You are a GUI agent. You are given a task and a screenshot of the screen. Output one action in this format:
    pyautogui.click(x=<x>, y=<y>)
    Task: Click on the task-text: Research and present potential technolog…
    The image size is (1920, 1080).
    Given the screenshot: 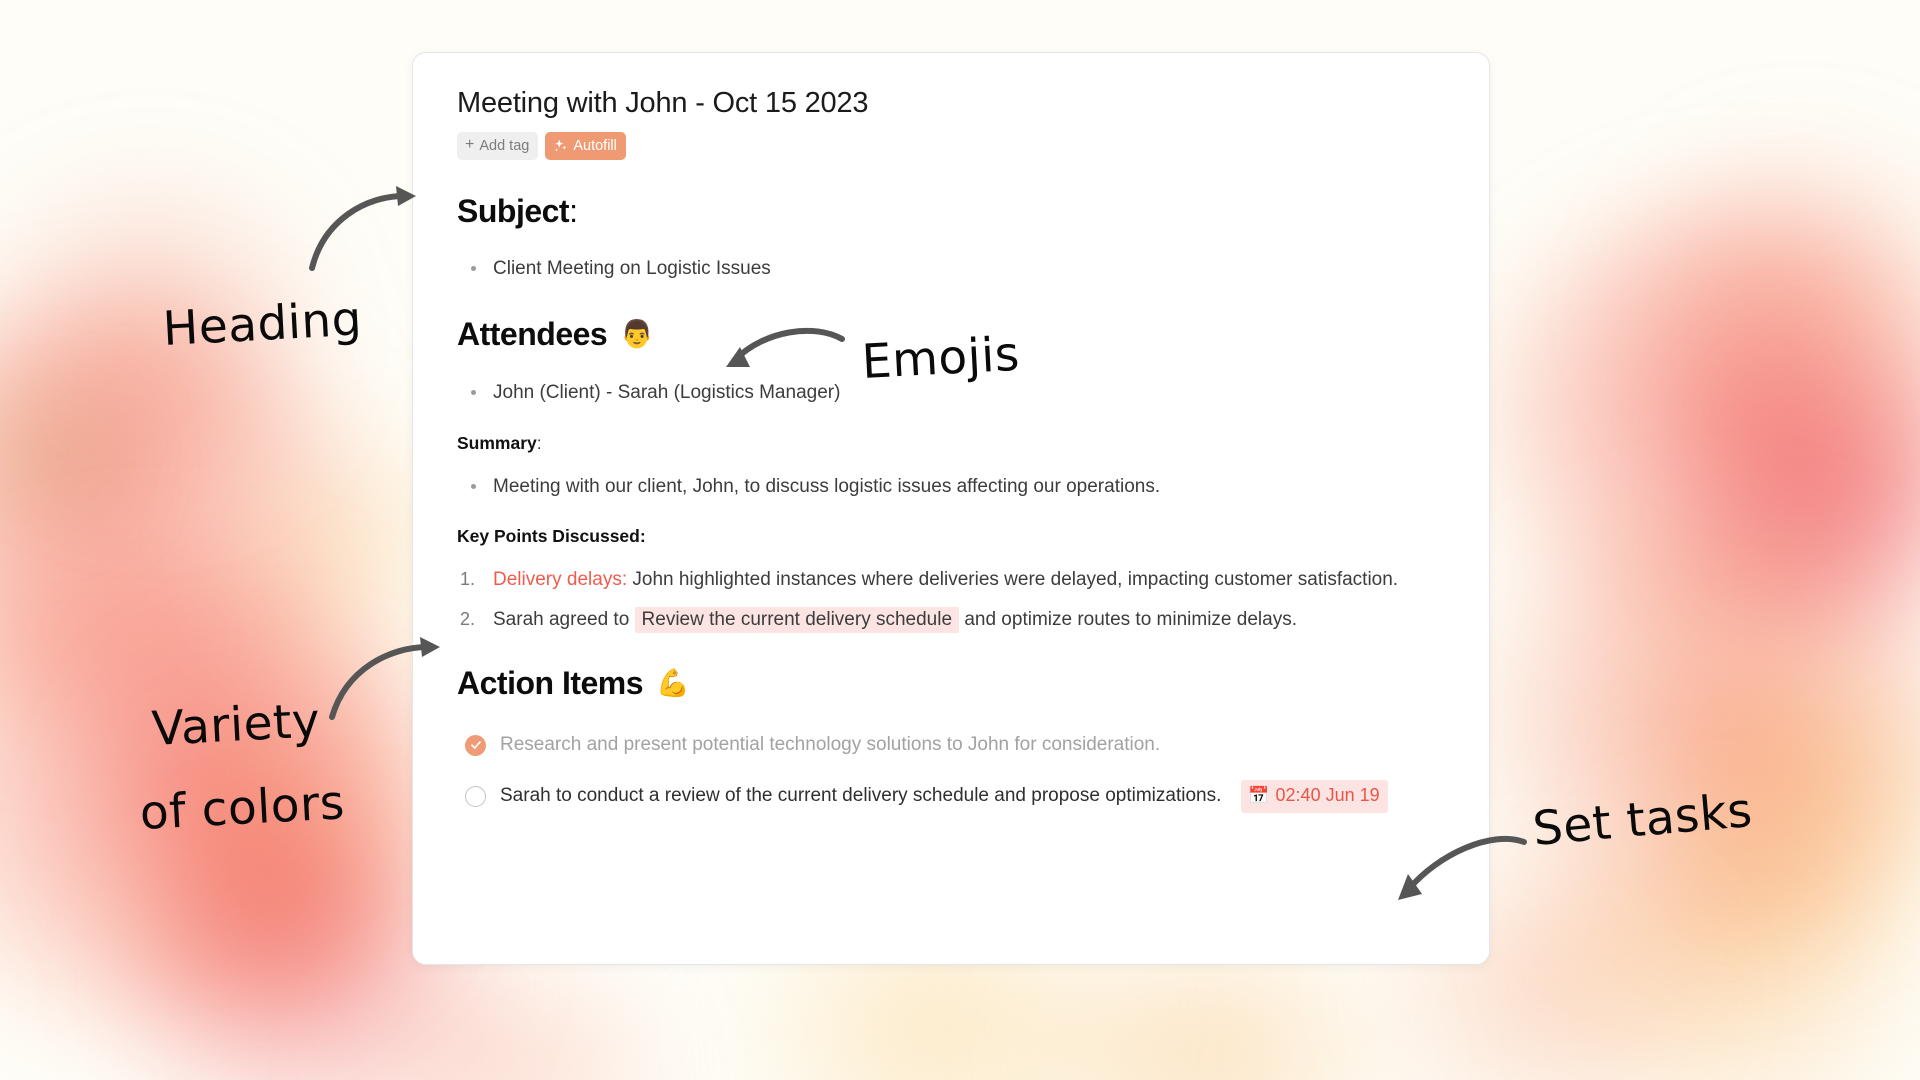 What is the action you would take?
    pyautogui.click(x=830, y=744)
    